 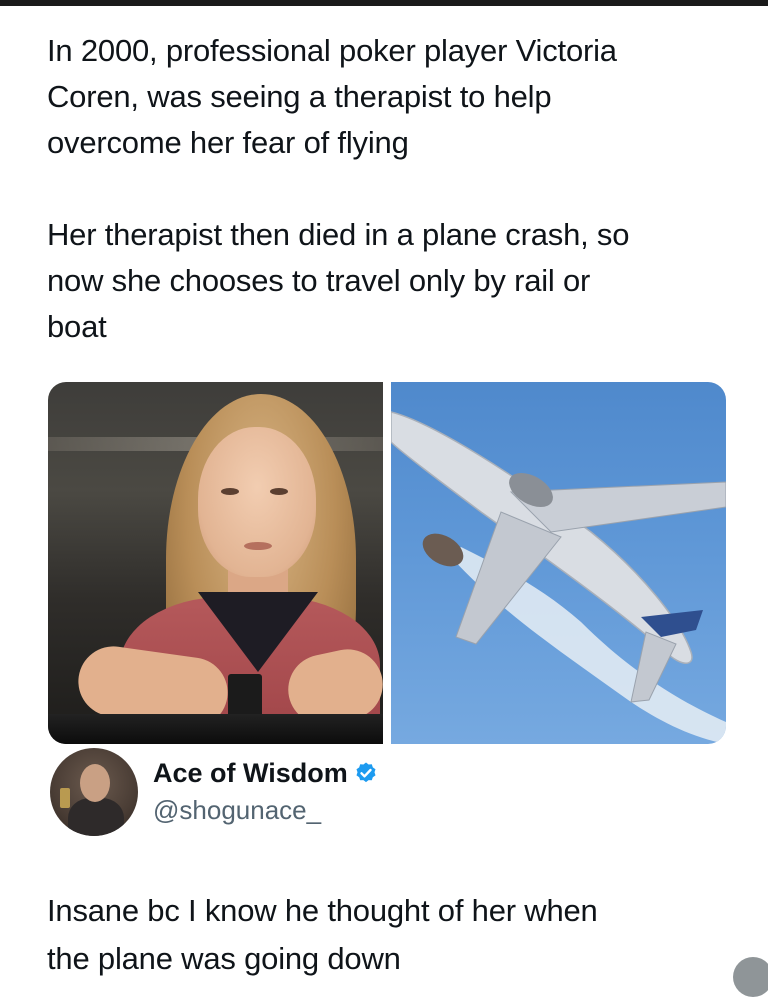 What do you see at coordinates (279, 491) in the screenshot?
I see `right-eye` at bounding box center [279, 491].